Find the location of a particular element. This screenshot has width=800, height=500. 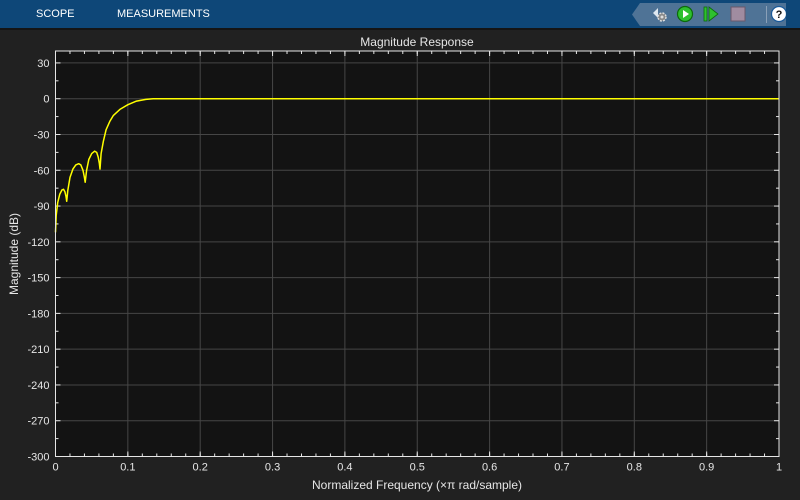

y-axis-label: Magnitude (dB) is located at coordinates (14, 254).